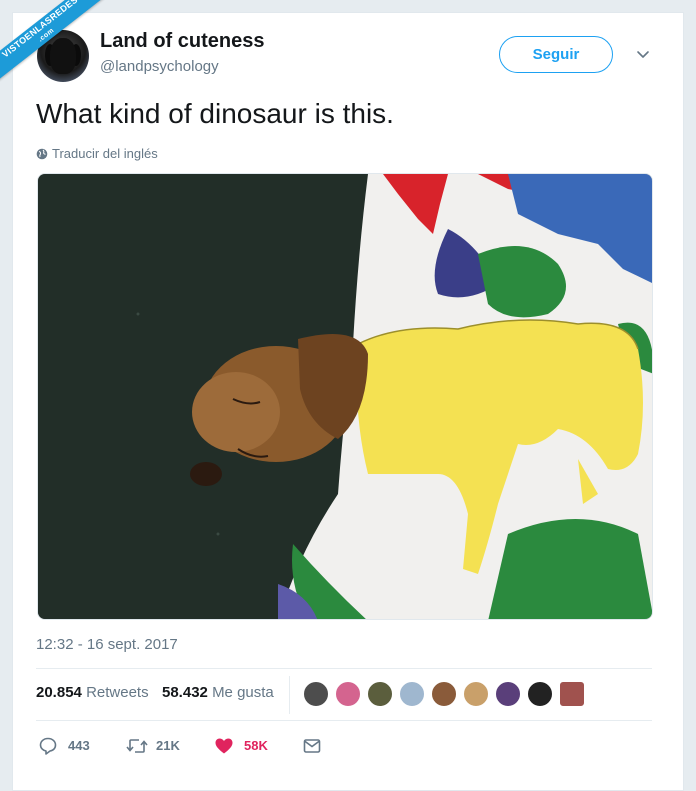  I want to click on chevron-down-icon, so click(643, 54).